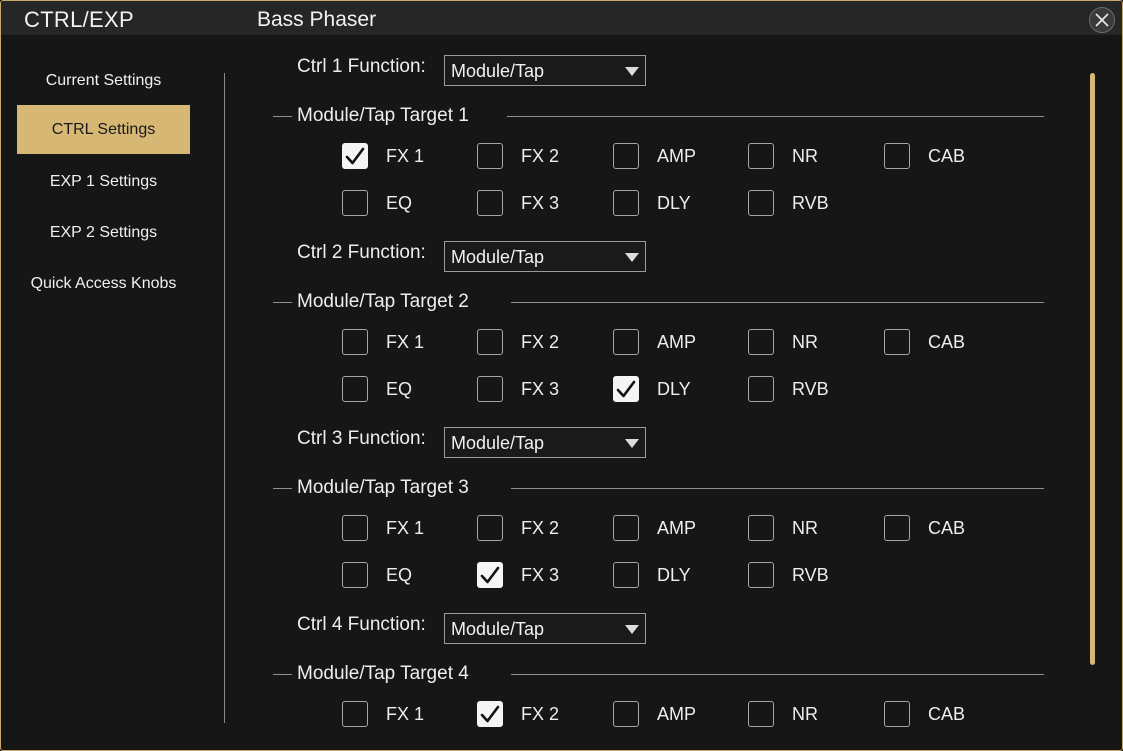  I want to click on target3-checkbox-label: RVB, so click(810, 575).